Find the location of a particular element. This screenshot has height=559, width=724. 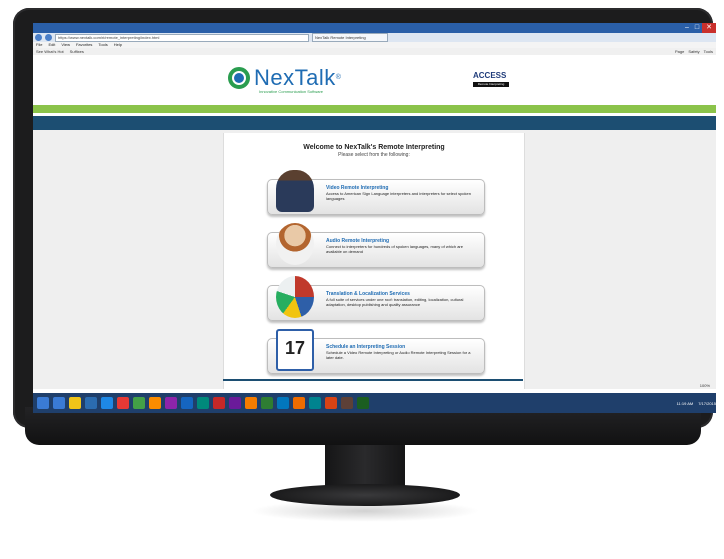

nextalk-logo: NexTalk® is located at coordinates (284, 78).